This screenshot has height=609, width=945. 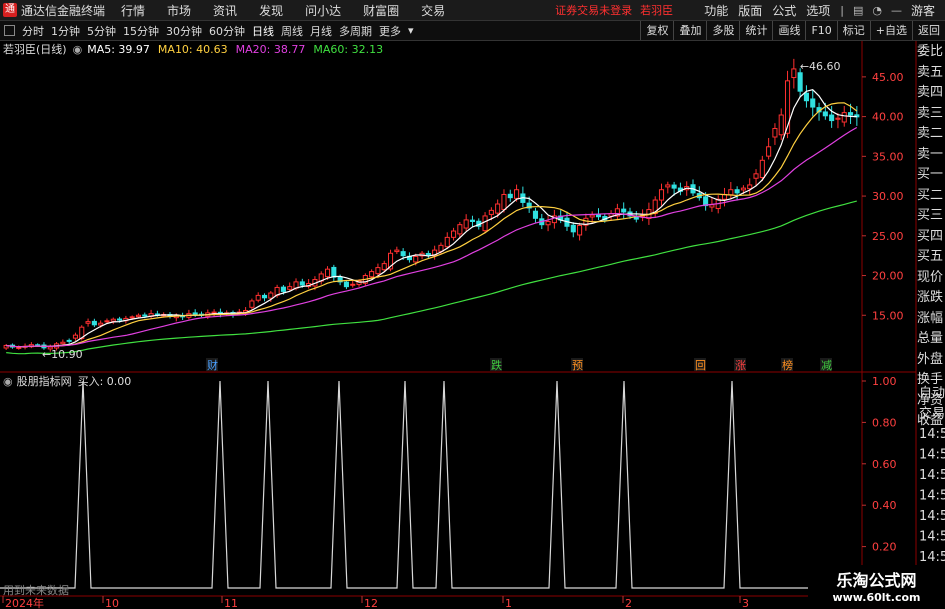 What do you see at coordinates (411, 30) in the screenshot?
I see `more-dropdown-icon: ▾` at bounding box center [411, 30].